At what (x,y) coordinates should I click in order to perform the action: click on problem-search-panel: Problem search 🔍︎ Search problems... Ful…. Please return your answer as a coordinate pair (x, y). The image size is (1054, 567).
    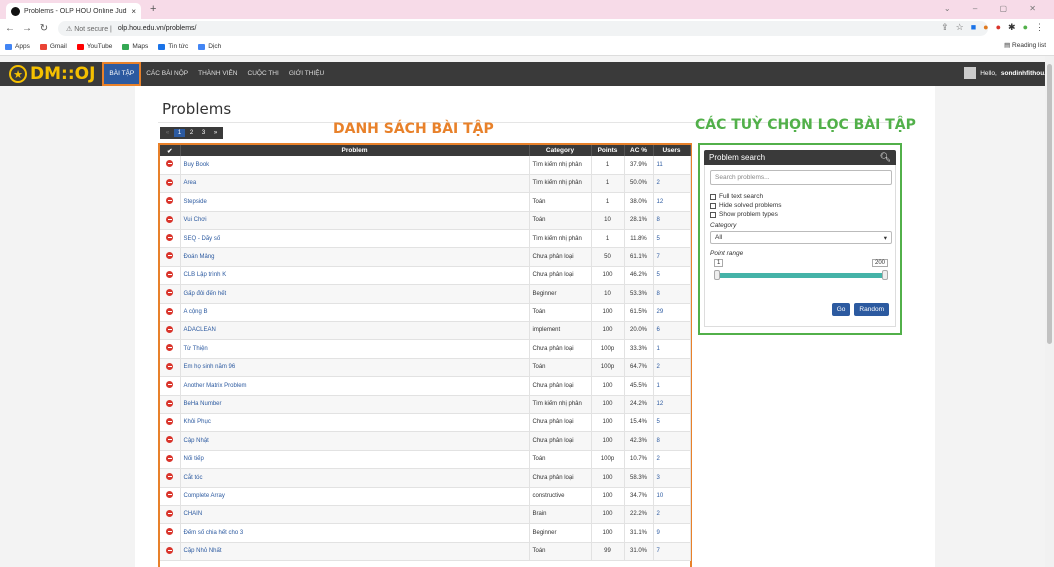
    Looking at the image, I should click on (800, 239).